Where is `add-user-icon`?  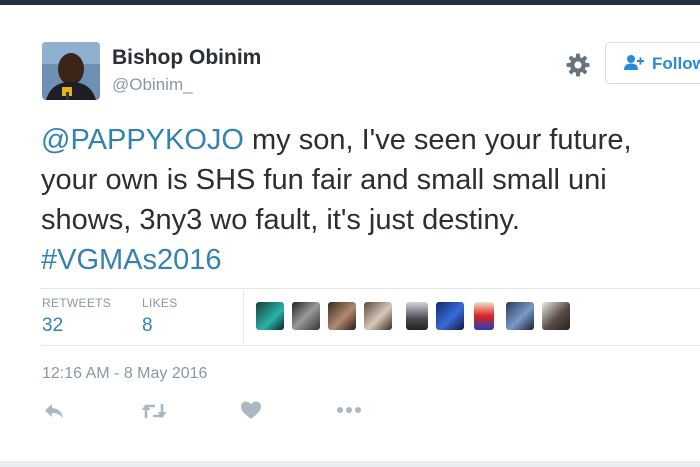
add-user-icon is located at coordinates (634, 65).